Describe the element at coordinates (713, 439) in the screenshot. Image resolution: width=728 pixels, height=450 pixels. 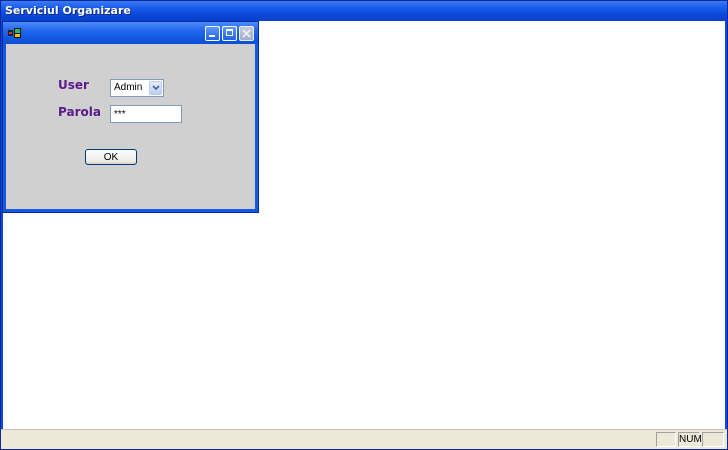
I see `status-pane-scroll` at that location.